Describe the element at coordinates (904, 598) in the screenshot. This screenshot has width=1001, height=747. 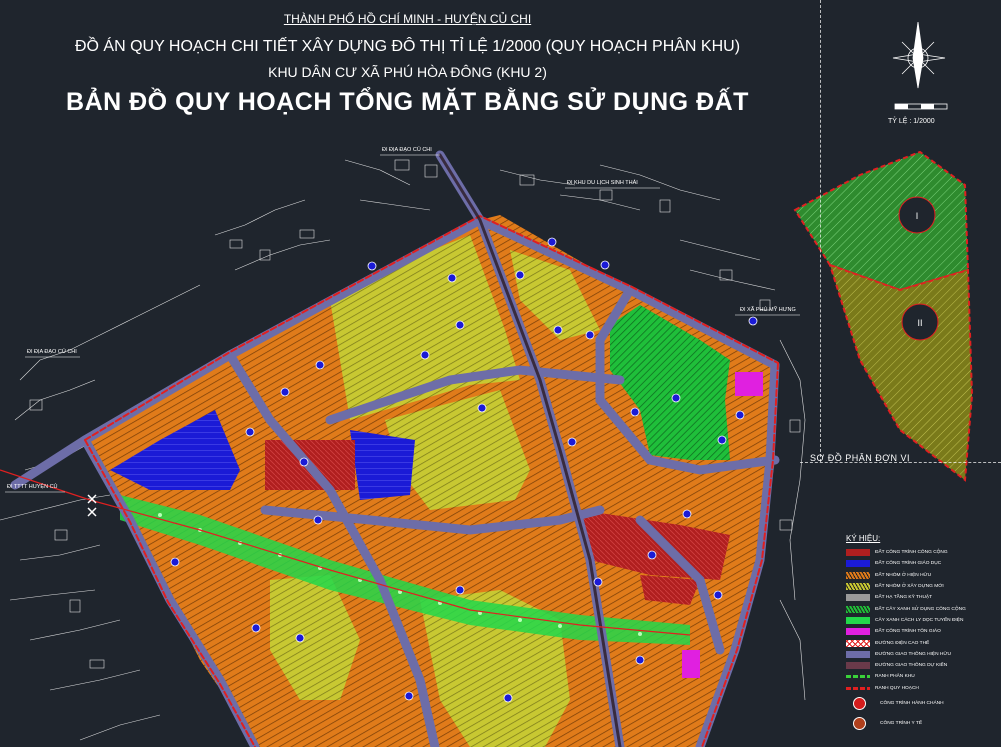
I see `legend-item-label: ĐẤT HẠ TẦNG KỸ THUẬT` at that location.